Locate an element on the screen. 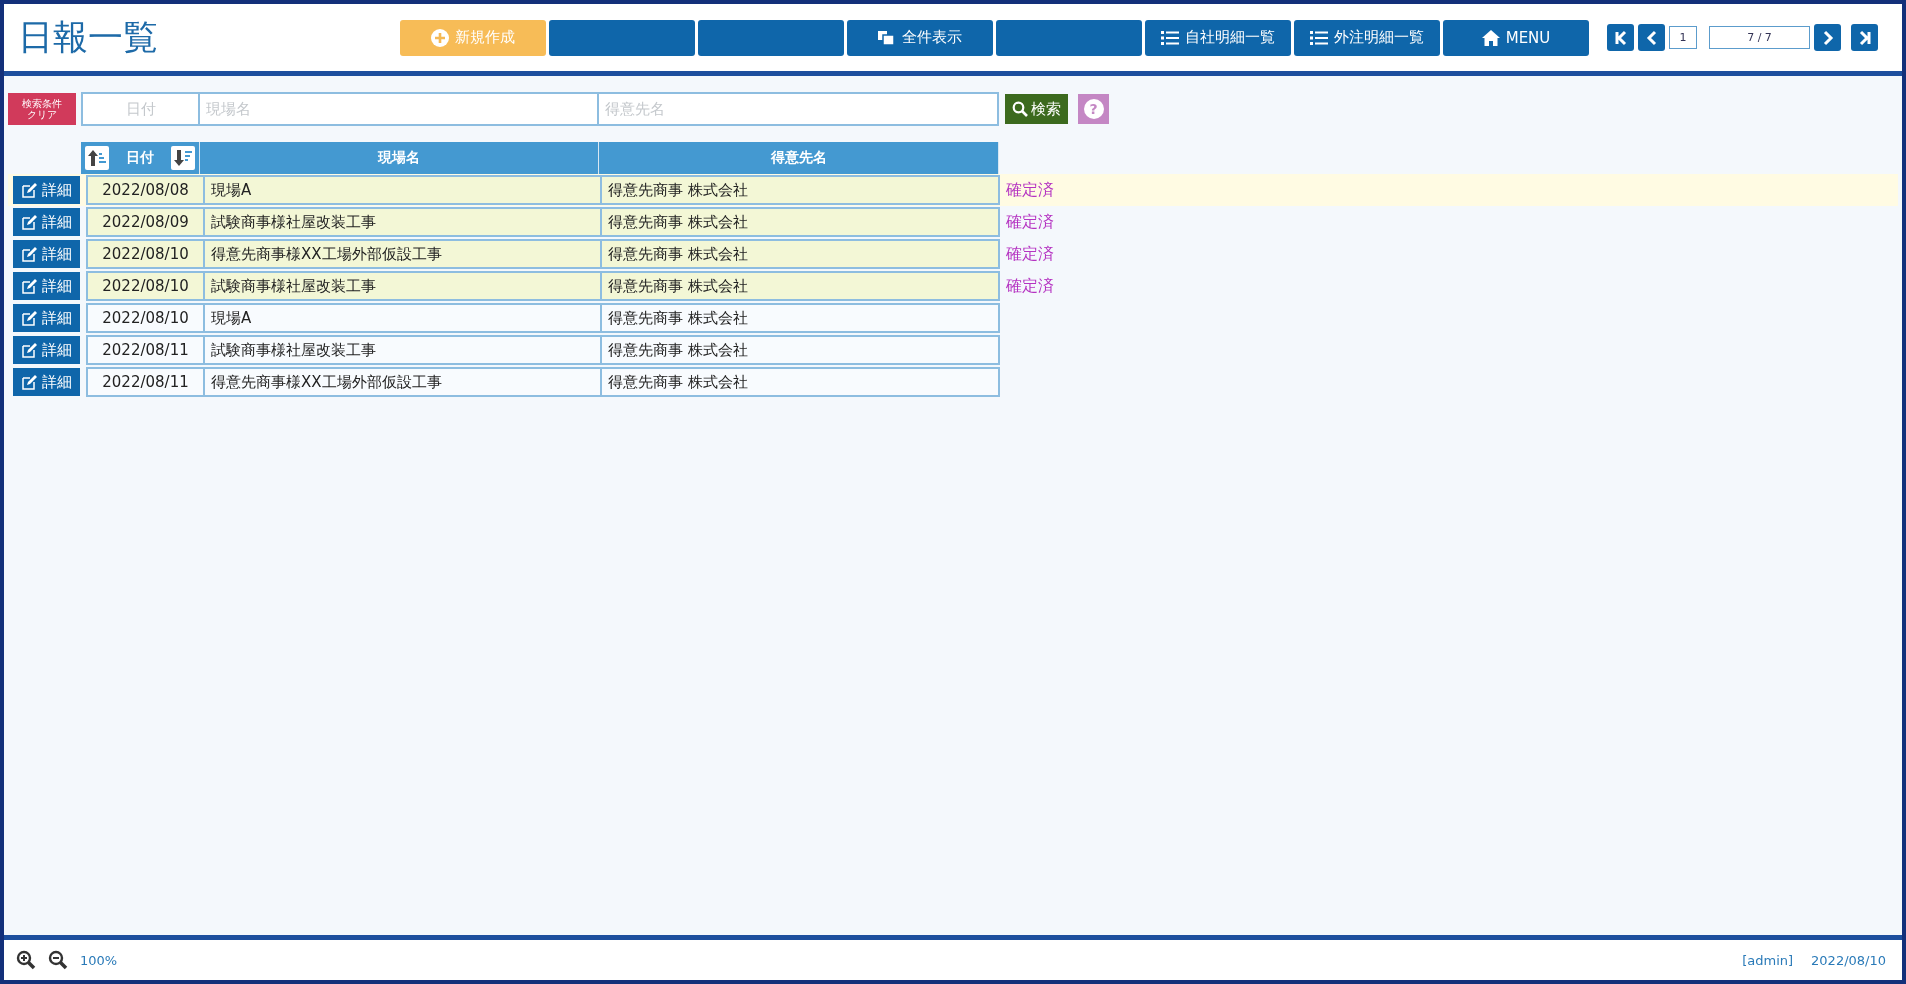  table-row: 詳細 2022/08/08 現場A 得意先商事 株式会社 確定済 is located at coordinates (953, 190).